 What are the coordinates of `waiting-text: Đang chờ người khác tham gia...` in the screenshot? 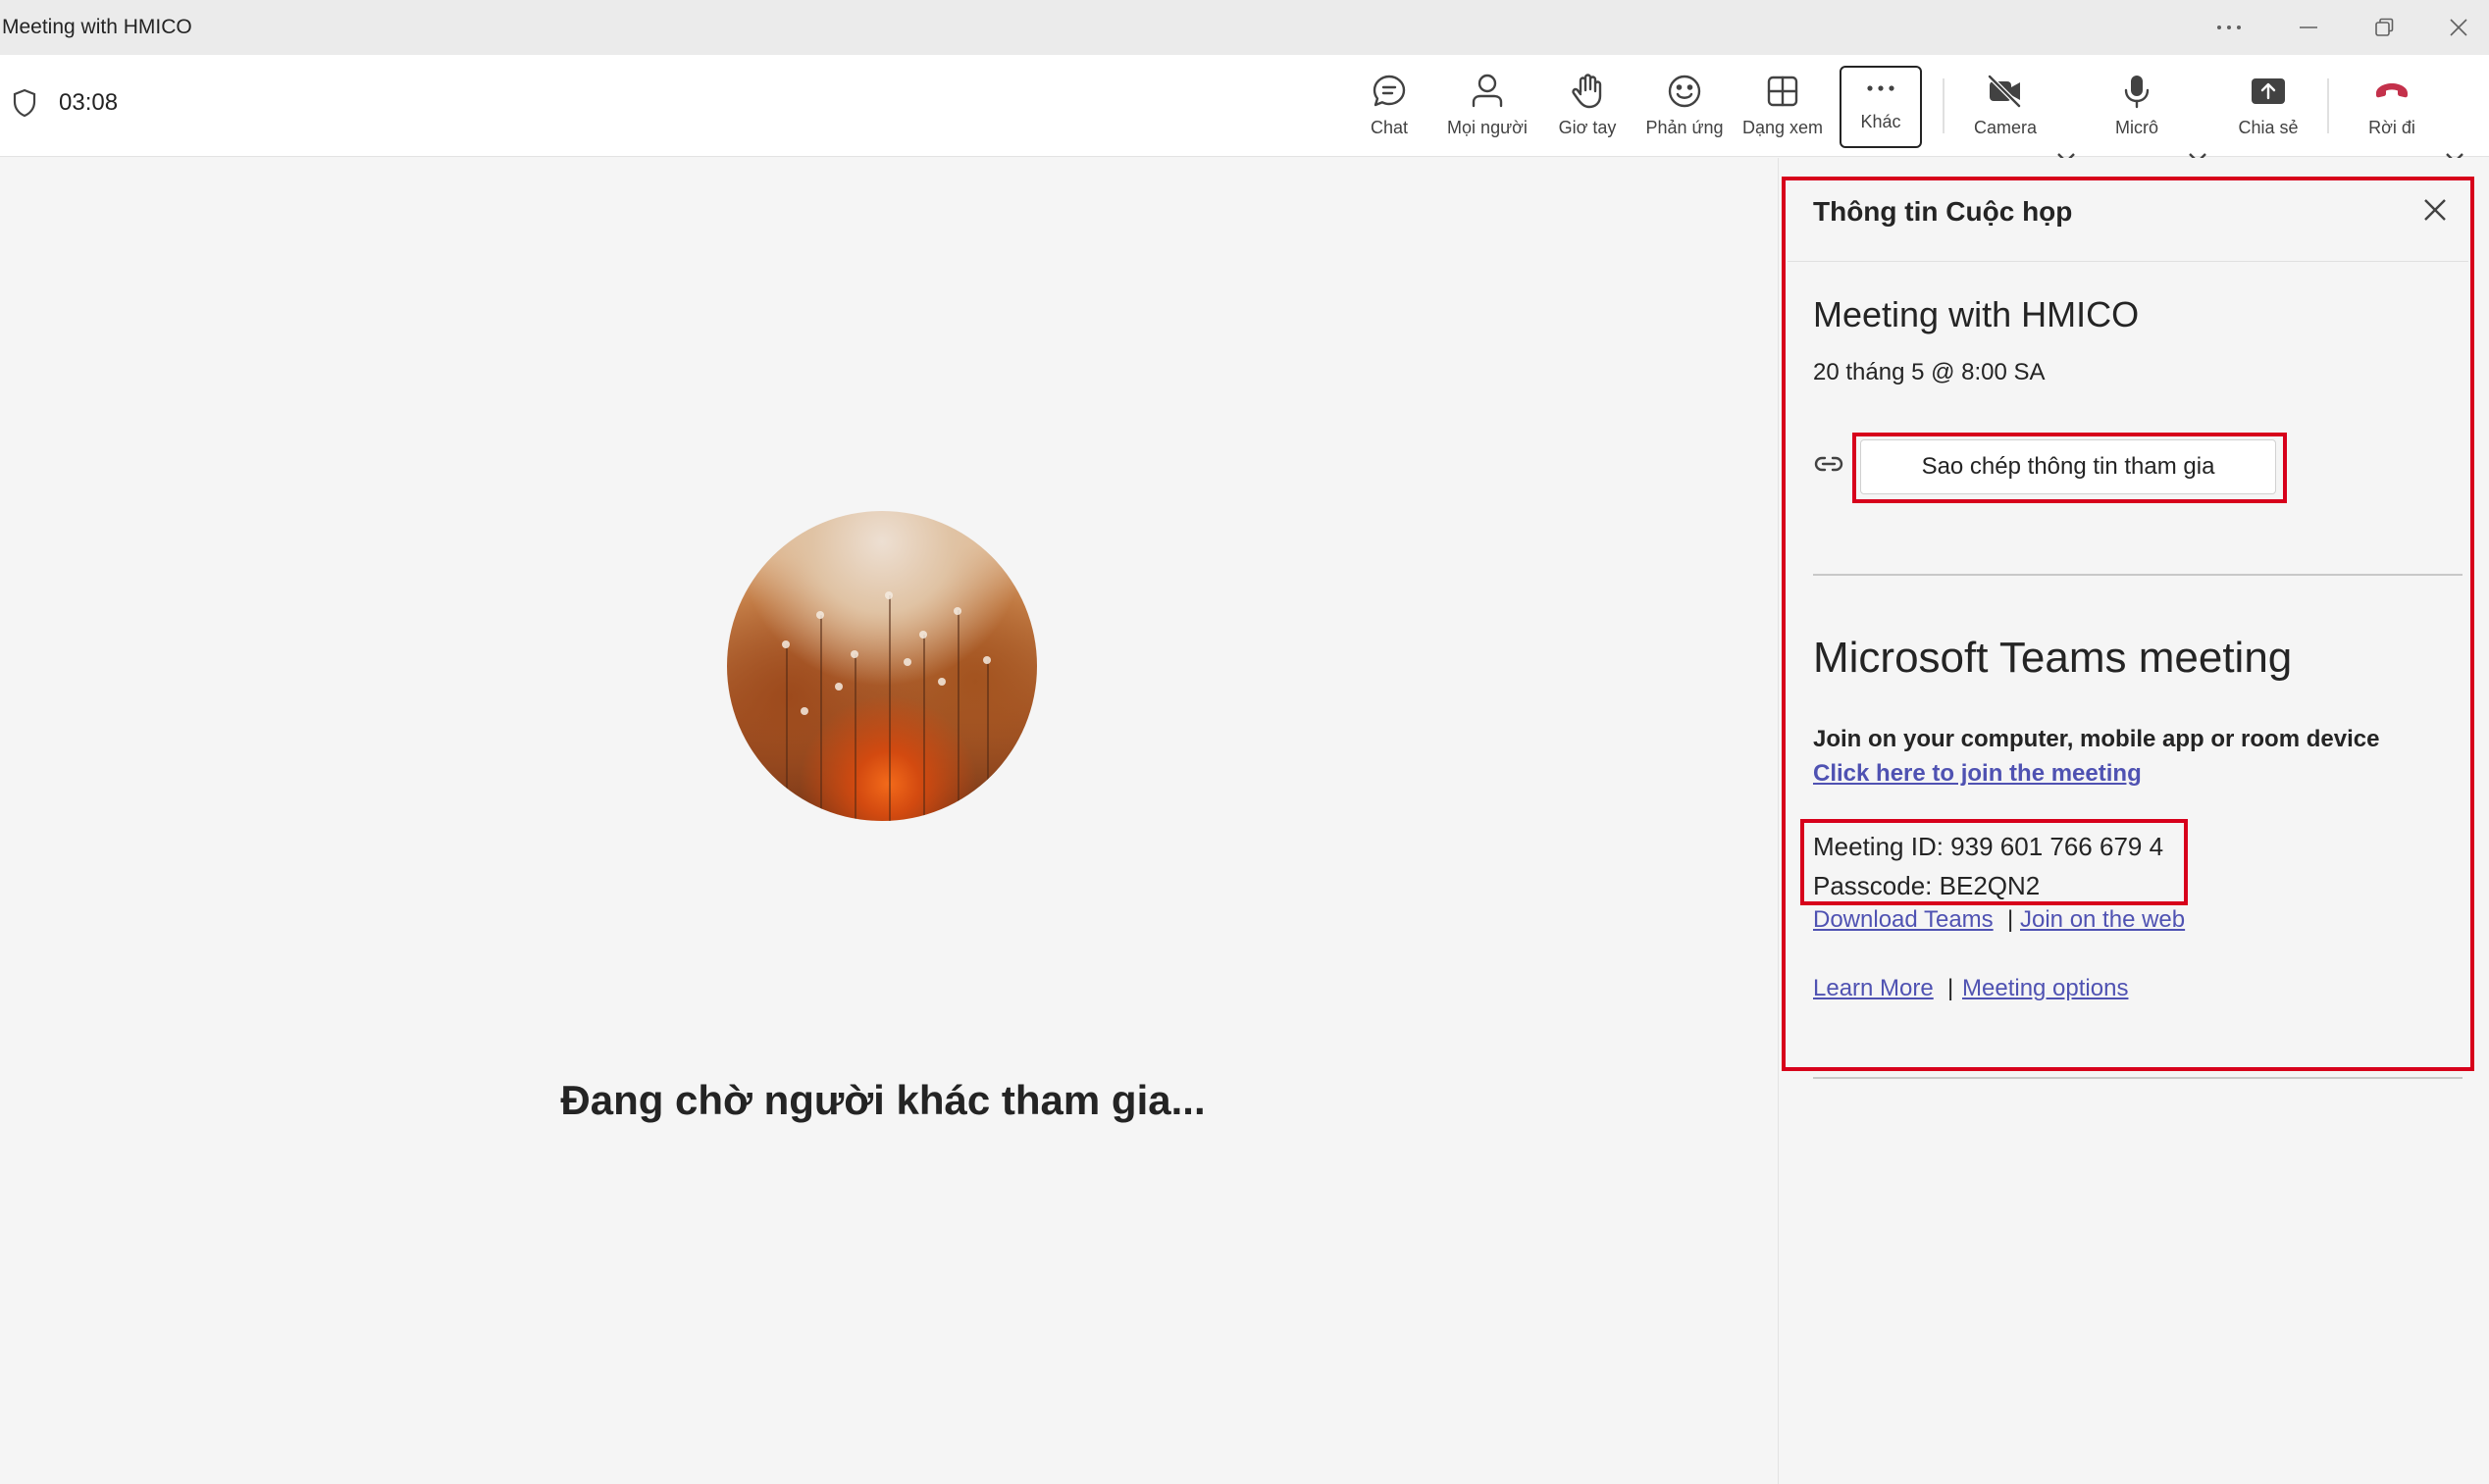 It's located at (883, 1100).